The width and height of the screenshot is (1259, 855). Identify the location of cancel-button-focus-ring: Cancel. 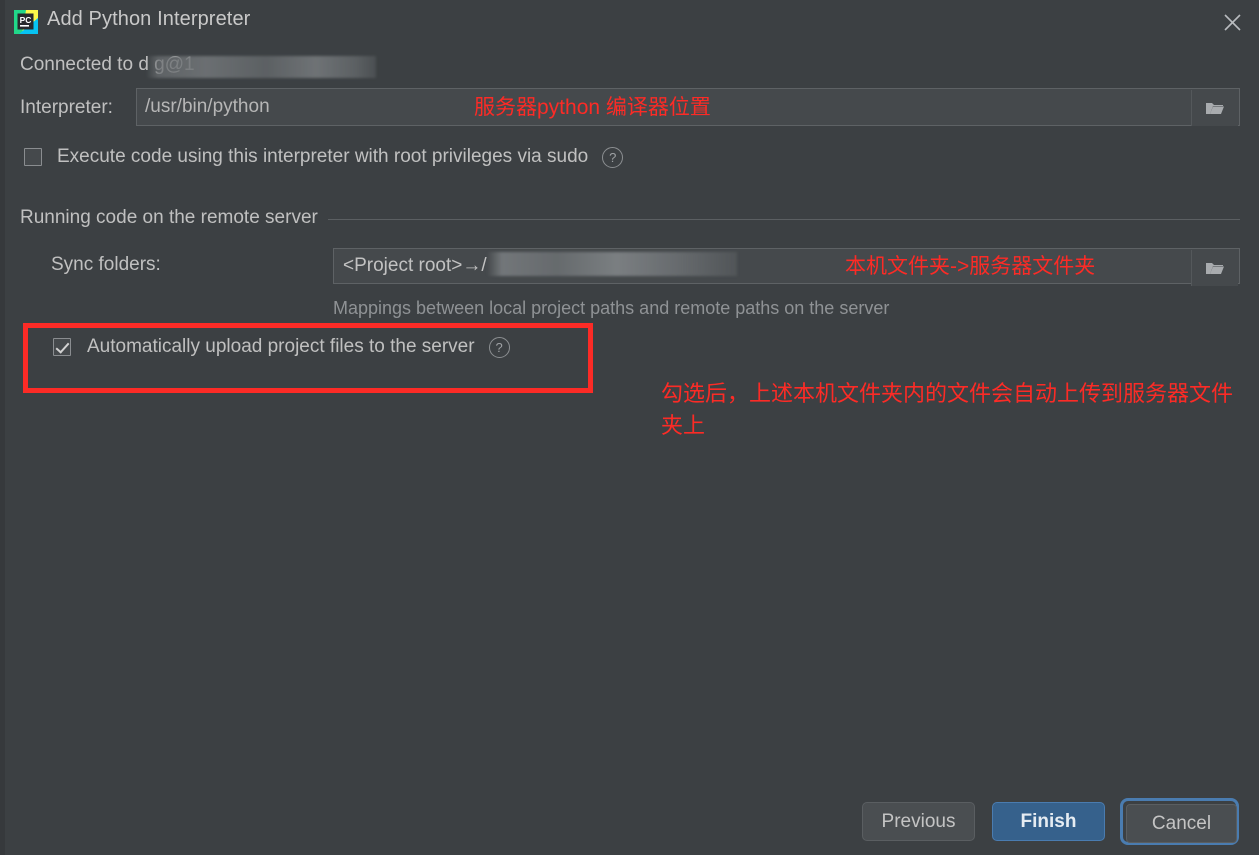
(1179, 821).